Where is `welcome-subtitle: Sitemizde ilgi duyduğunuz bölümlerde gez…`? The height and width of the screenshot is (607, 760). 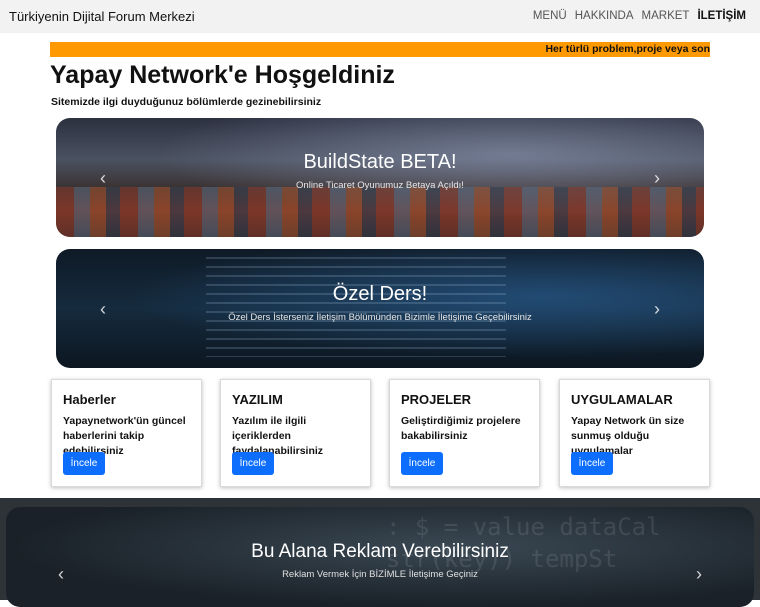
welcome-subtitle: Sitemizde ilgi duyduğunuz bölümlerde gez… is located at coordinates (186, 102).